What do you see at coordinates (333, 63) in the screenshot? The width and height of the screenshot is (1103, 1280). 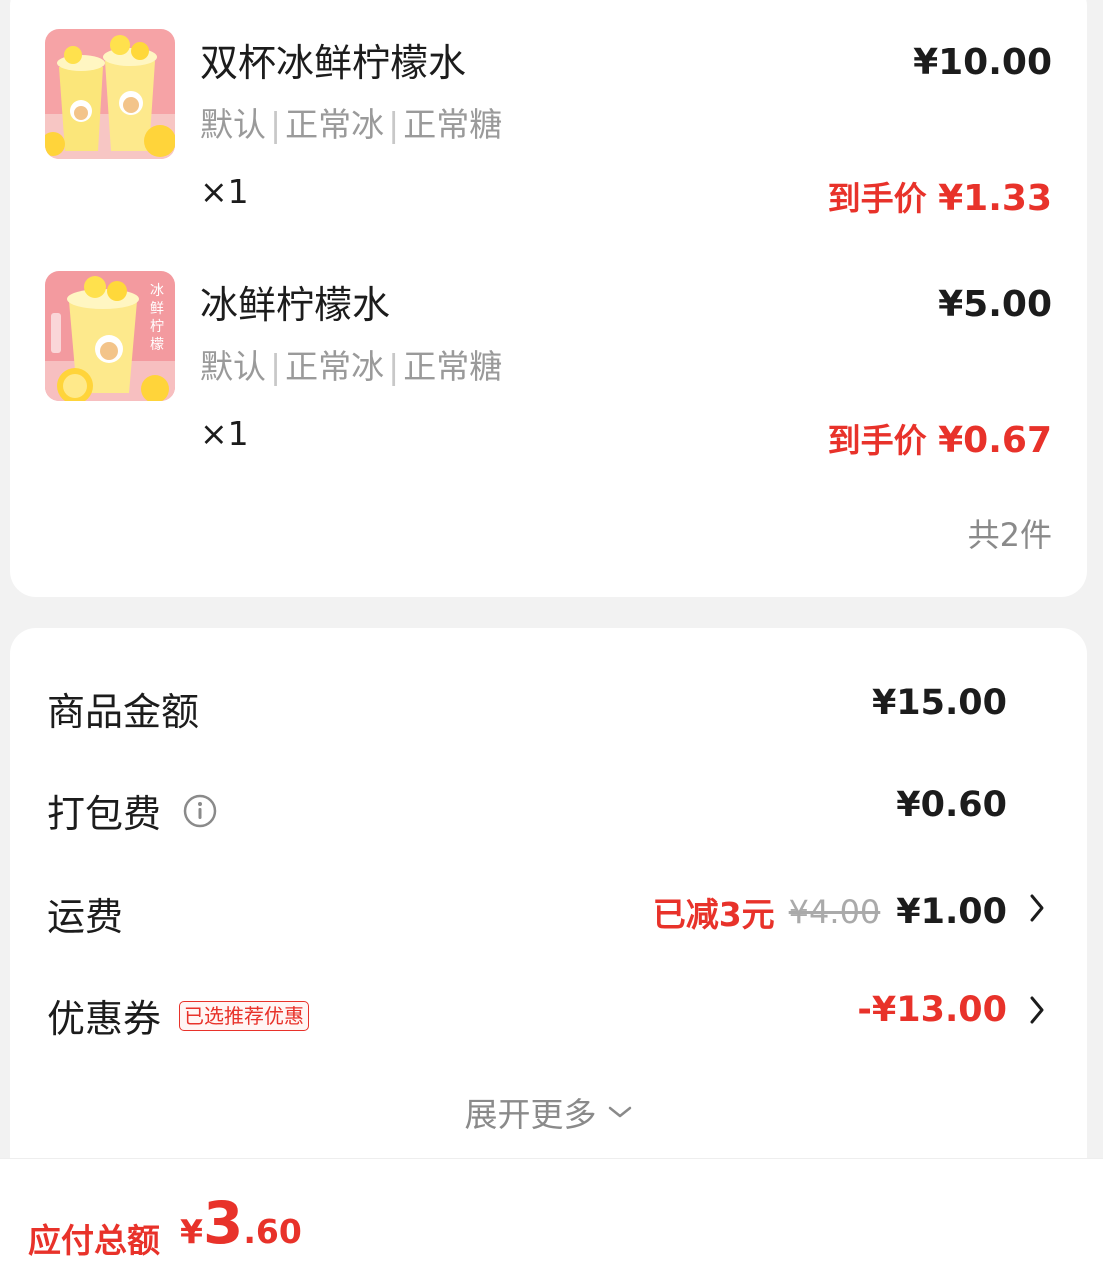 I see `item-name: 双杯冰鲜柠檬水` at bounding box center [333, 63].